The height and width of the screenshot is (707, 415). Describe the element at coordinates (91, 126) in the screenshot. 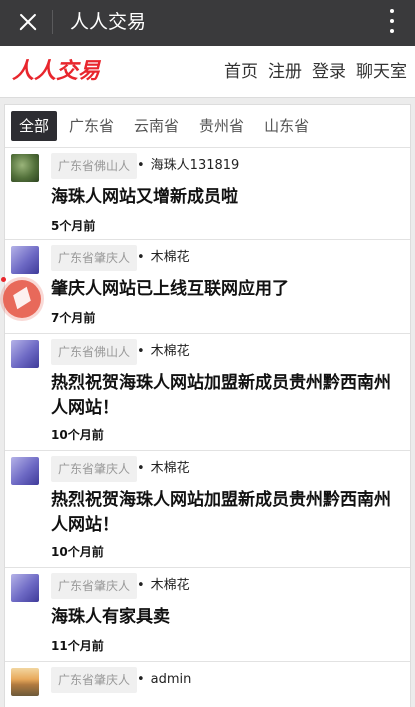

I see `tab-guangdong: 广东省` at that location.